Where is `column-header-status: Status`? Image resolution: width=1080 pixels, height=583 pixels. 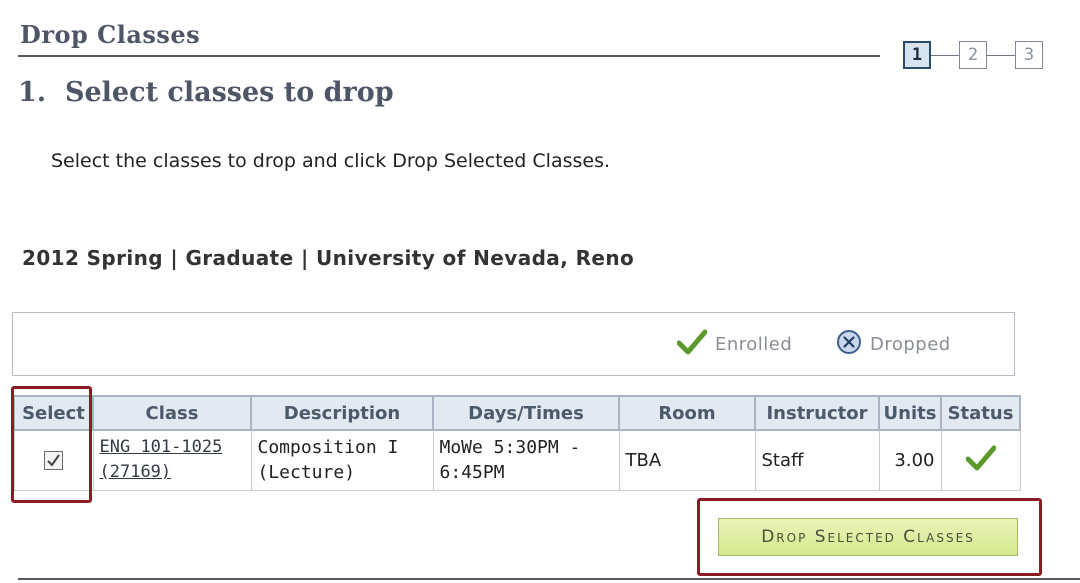
column-header-status: Status is located at coordinates (980, 413).